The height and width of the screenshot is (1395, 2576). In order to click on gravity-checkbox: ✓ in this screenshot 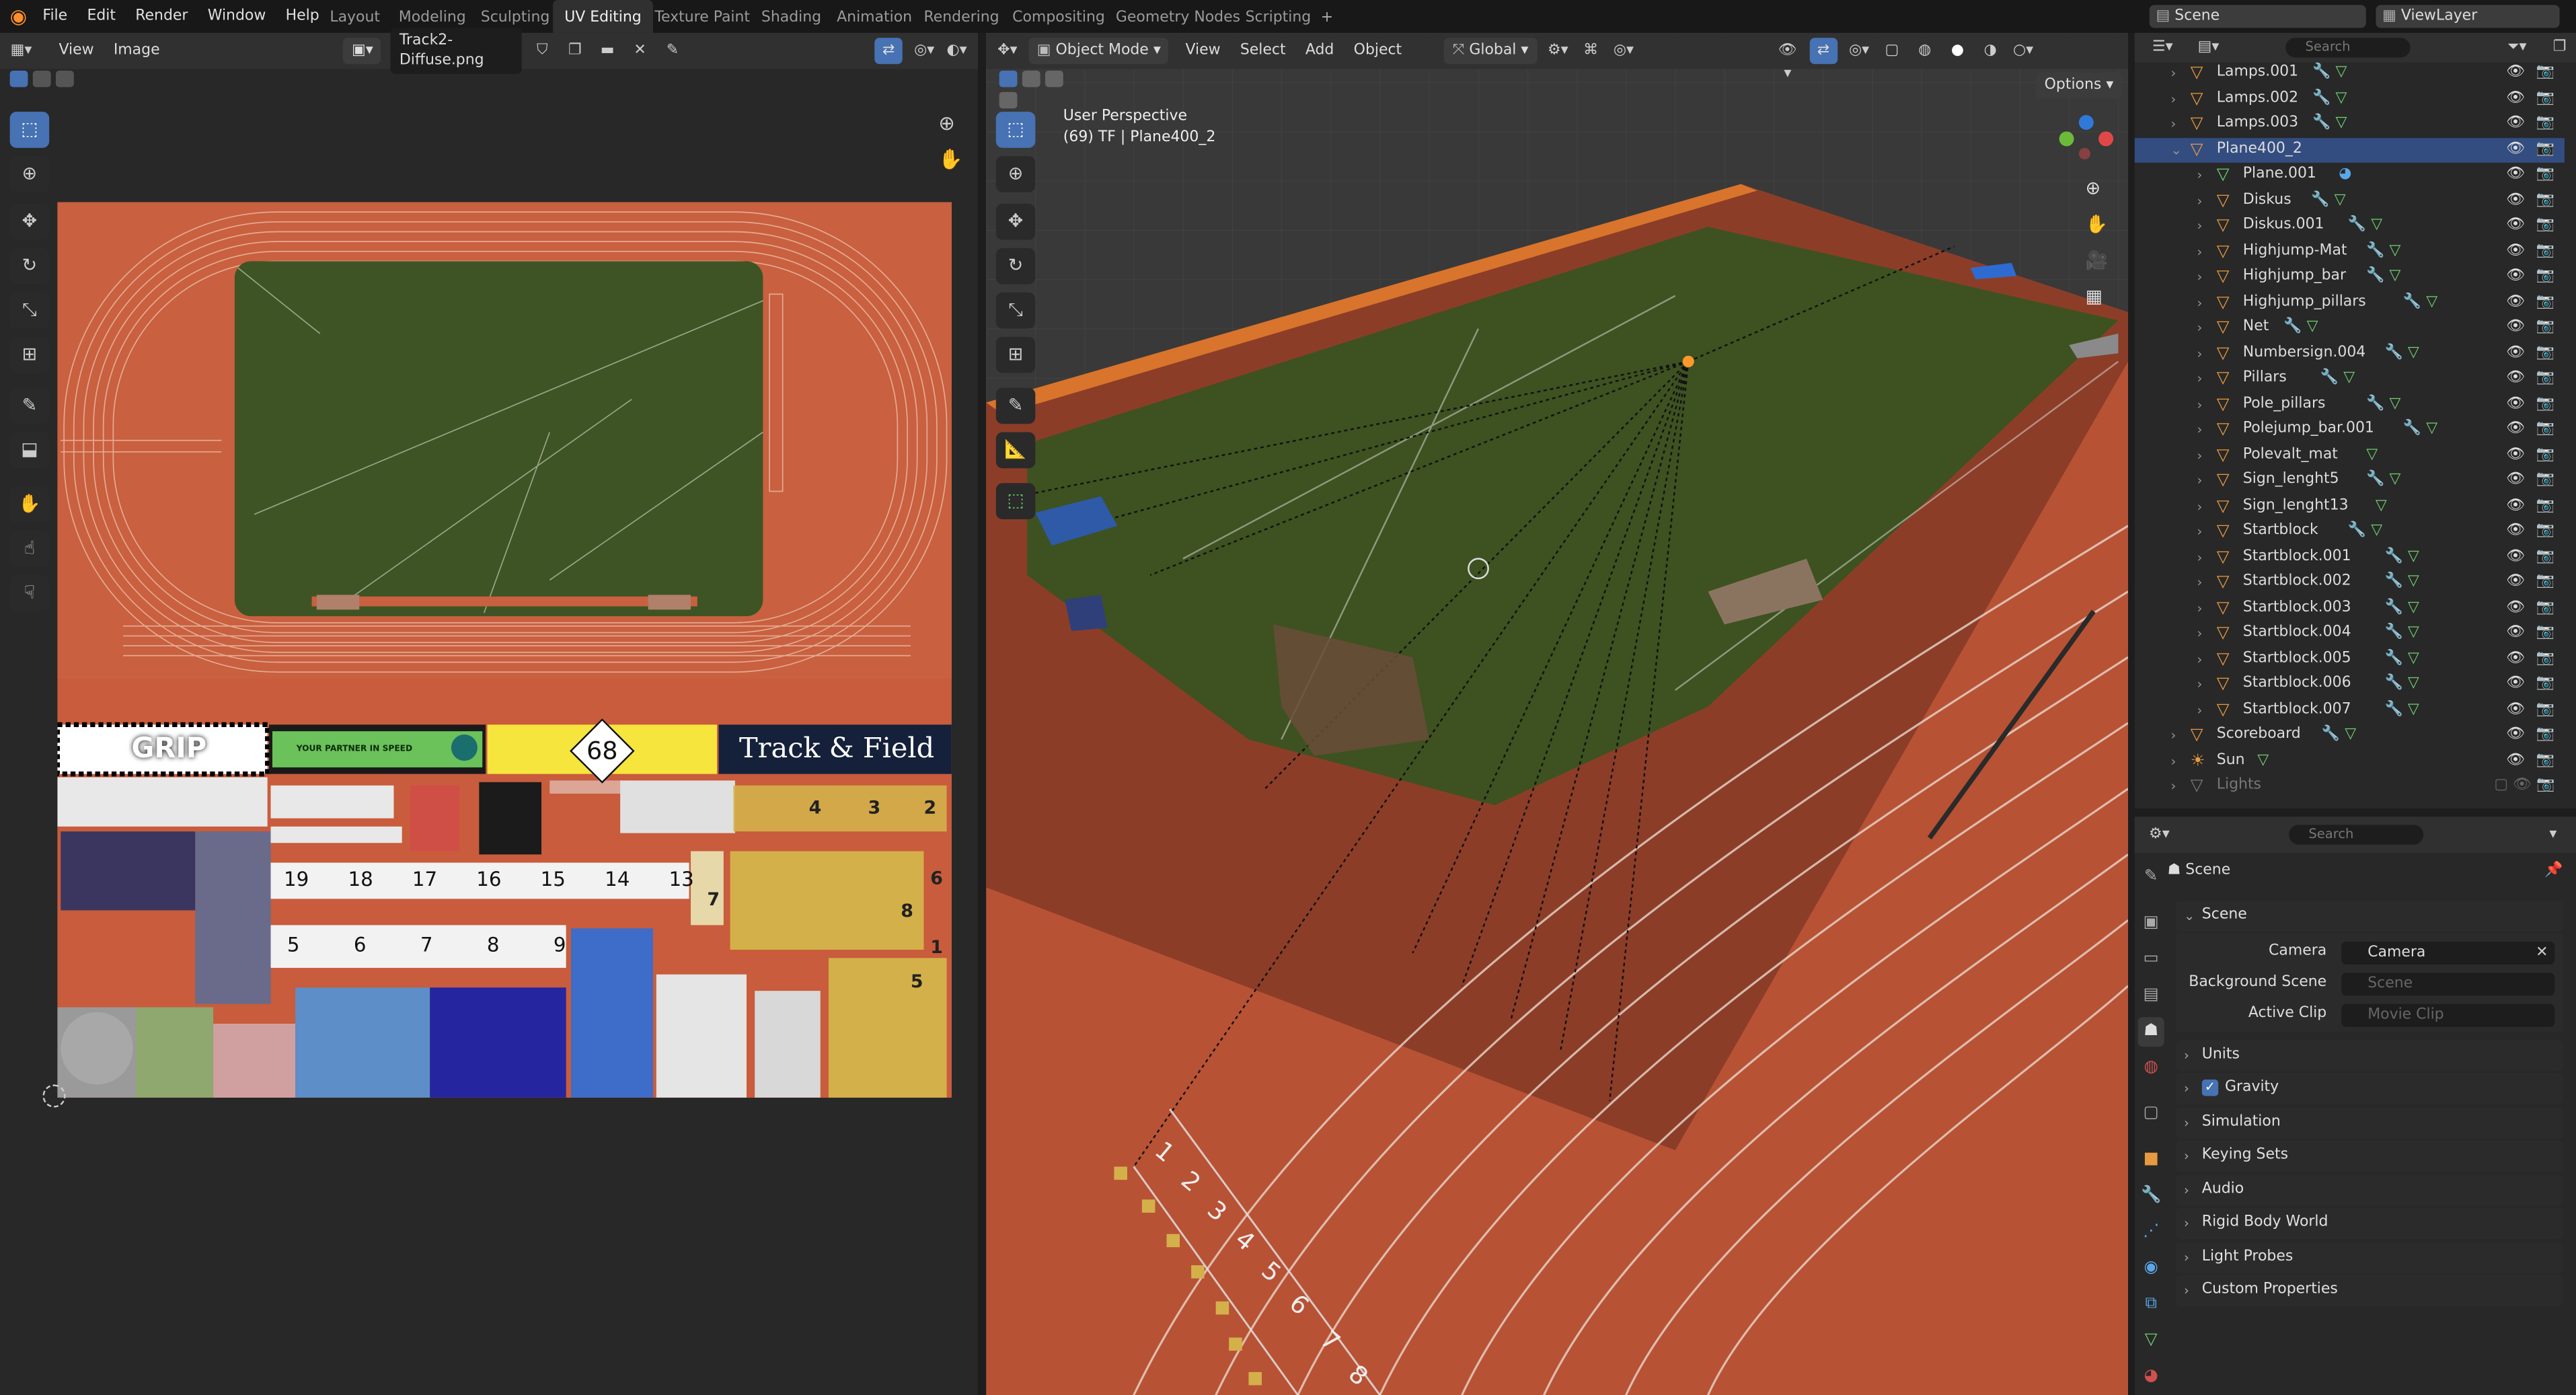, I will do `click(2210, 1088)`.